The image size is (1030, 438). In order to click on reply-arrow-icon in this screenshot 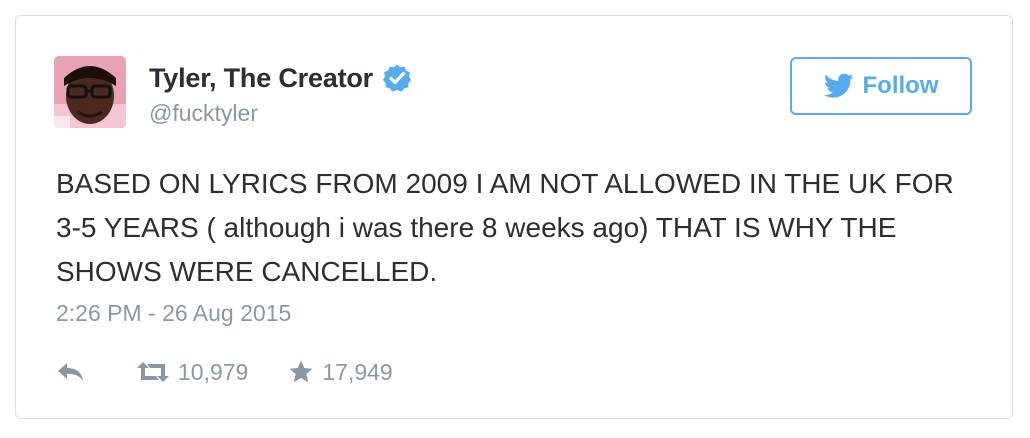, I will do `click(70, 372)`.